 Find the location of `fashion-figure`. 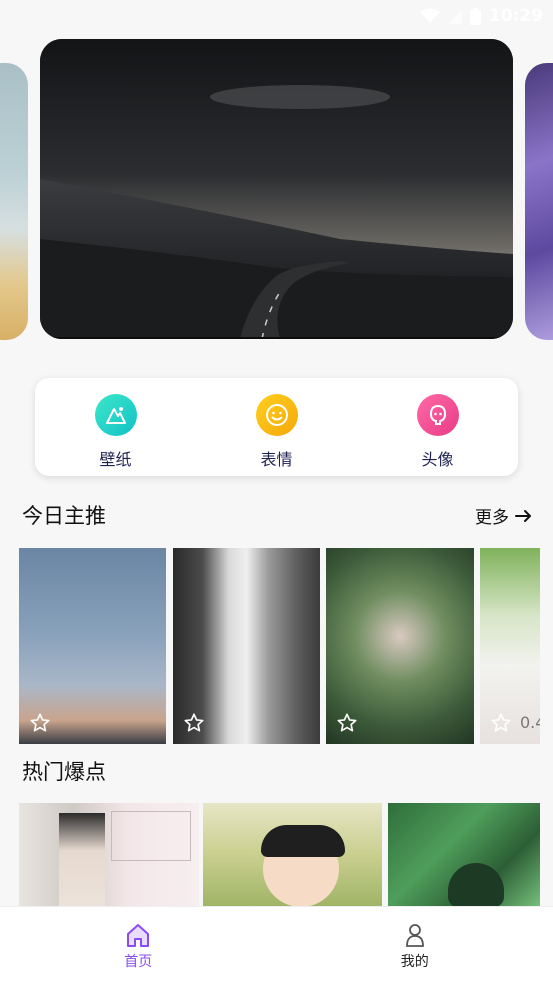

fashion-figure is located at coordinates (82, 860).